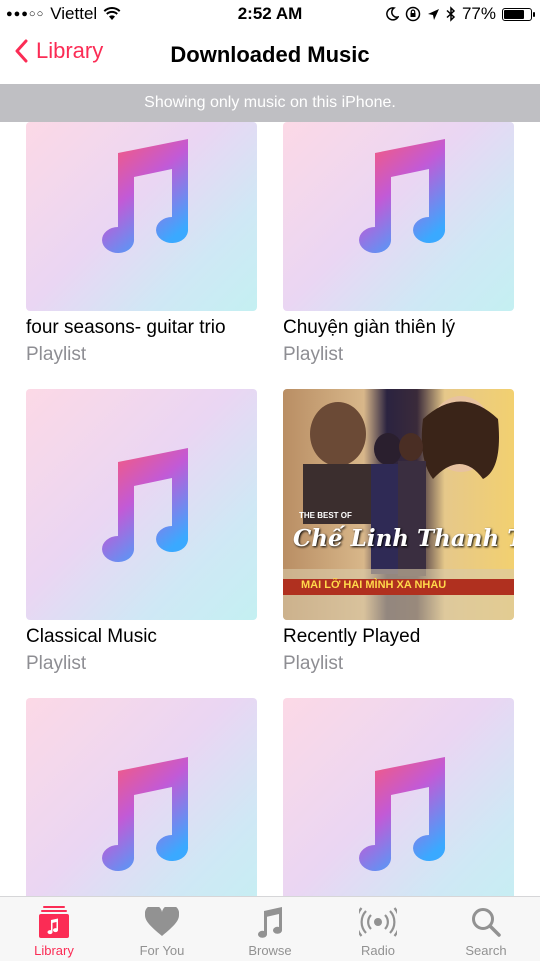  What do you see at coordinates (478, 13) in the screenshot?
I see `battery-percent: 77%` at bounding box center [478, 13].